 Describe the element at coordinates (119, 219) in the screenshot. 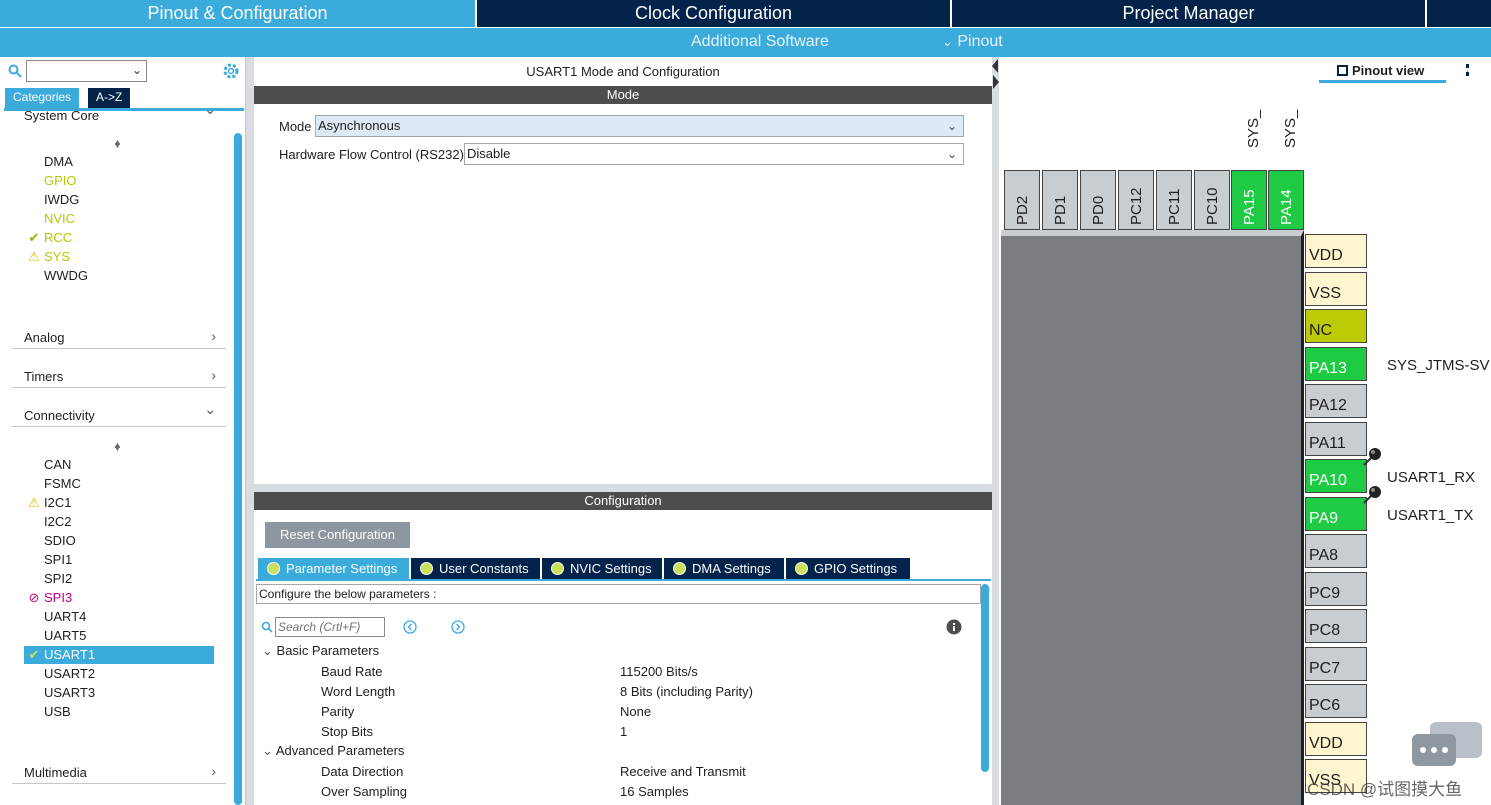

I see `category-item-nvic: NVIC` at that location.